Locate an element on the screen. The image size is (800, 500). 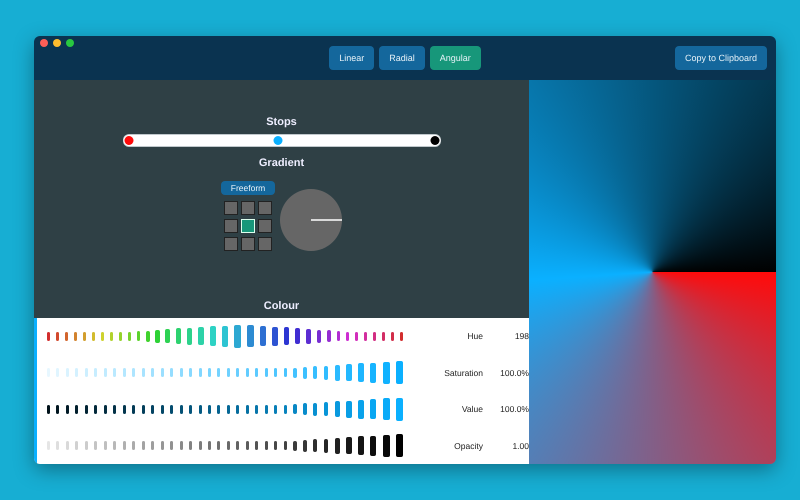
row-label: Value is located at coordinates (471, 409).